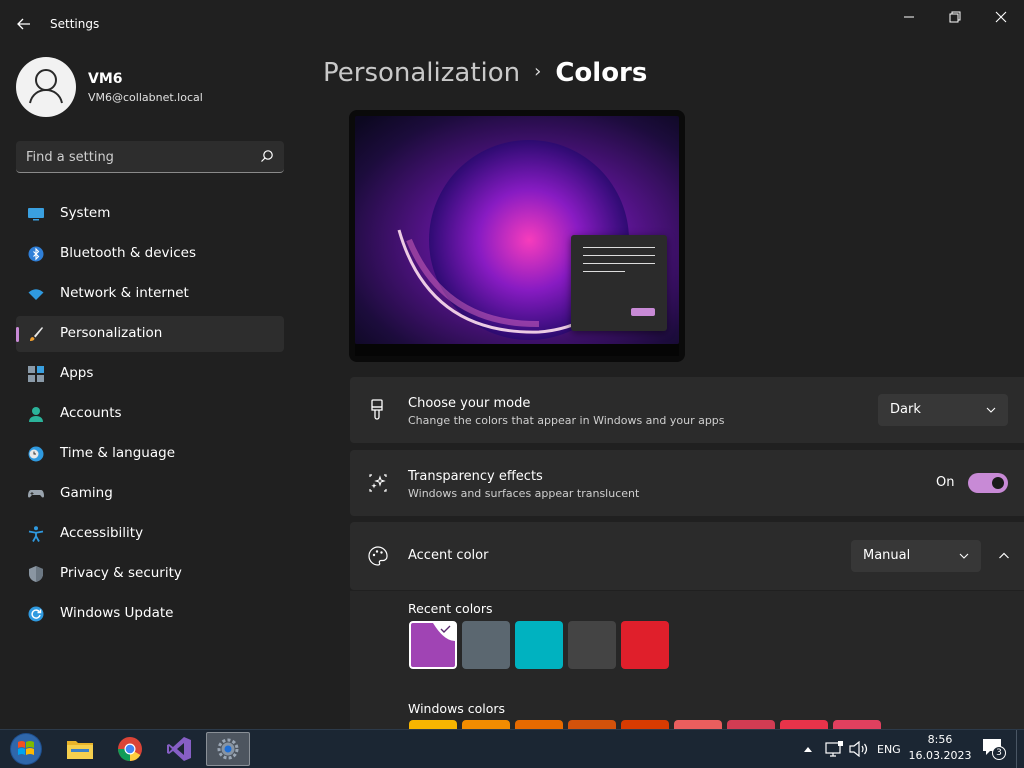 Image resolution: width=1024 pixels, height=768 pixels. I want to click on file-explorer-icon, so click(80, 750).